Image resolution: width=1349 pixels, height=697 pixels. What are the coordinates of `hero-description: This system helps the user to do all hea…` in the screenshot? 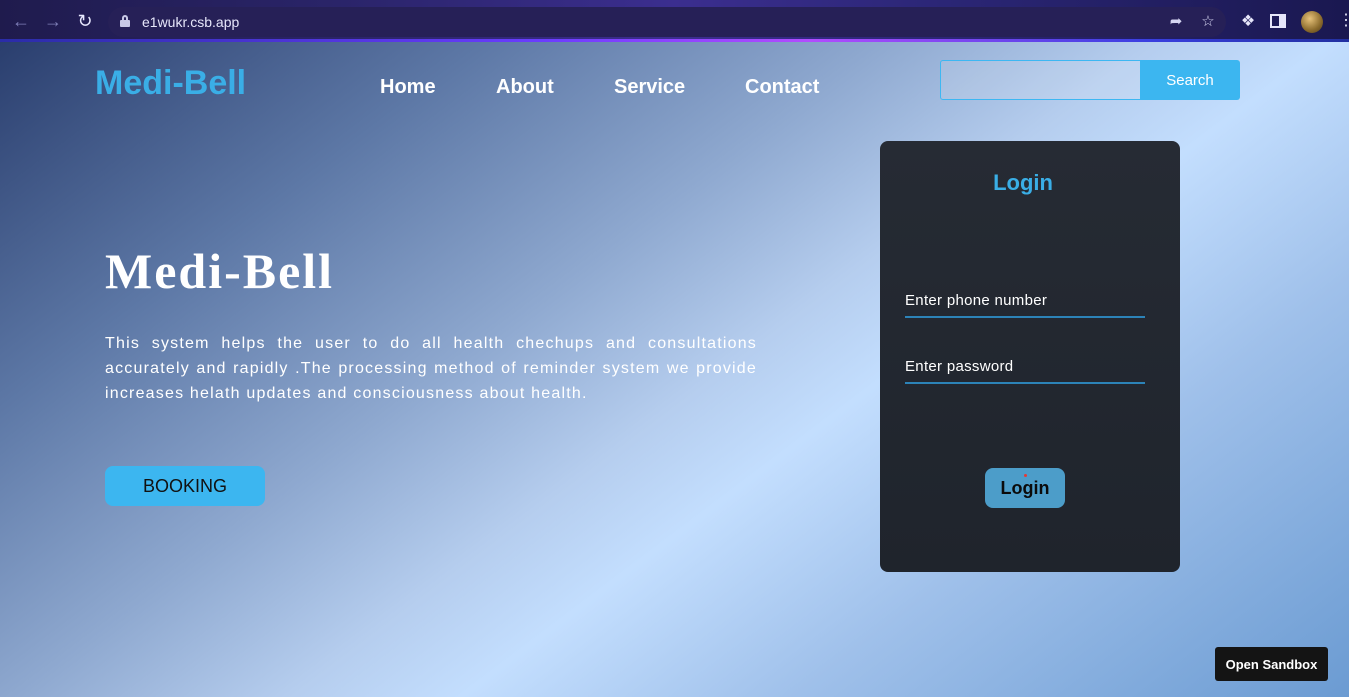 It's located at (431, 368).